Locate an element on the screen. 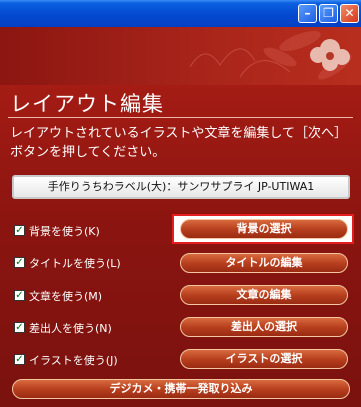 The height and width of the screenshot is (407, 361). window-titlebar: – ❐ ✕ is located at coordinates (180, 13).